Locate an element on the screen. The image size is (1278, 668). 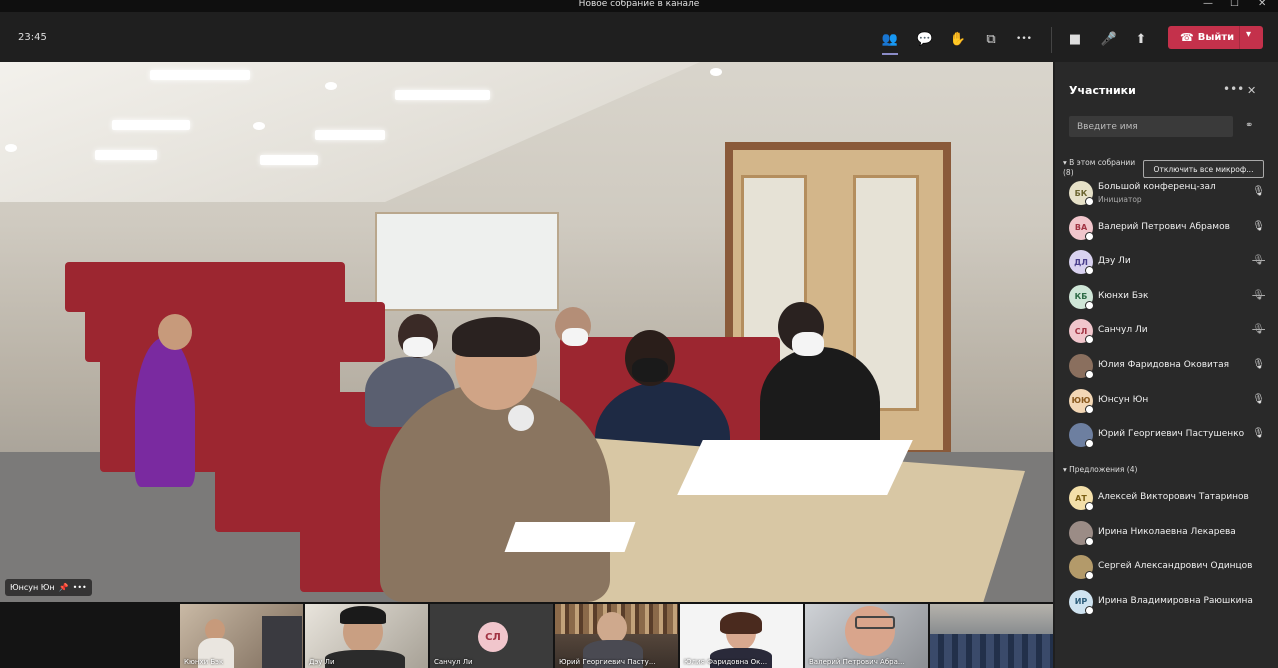
participant-row: ИР Ирина Владимировна Раюшкина is located at coordinates (1167, 602).